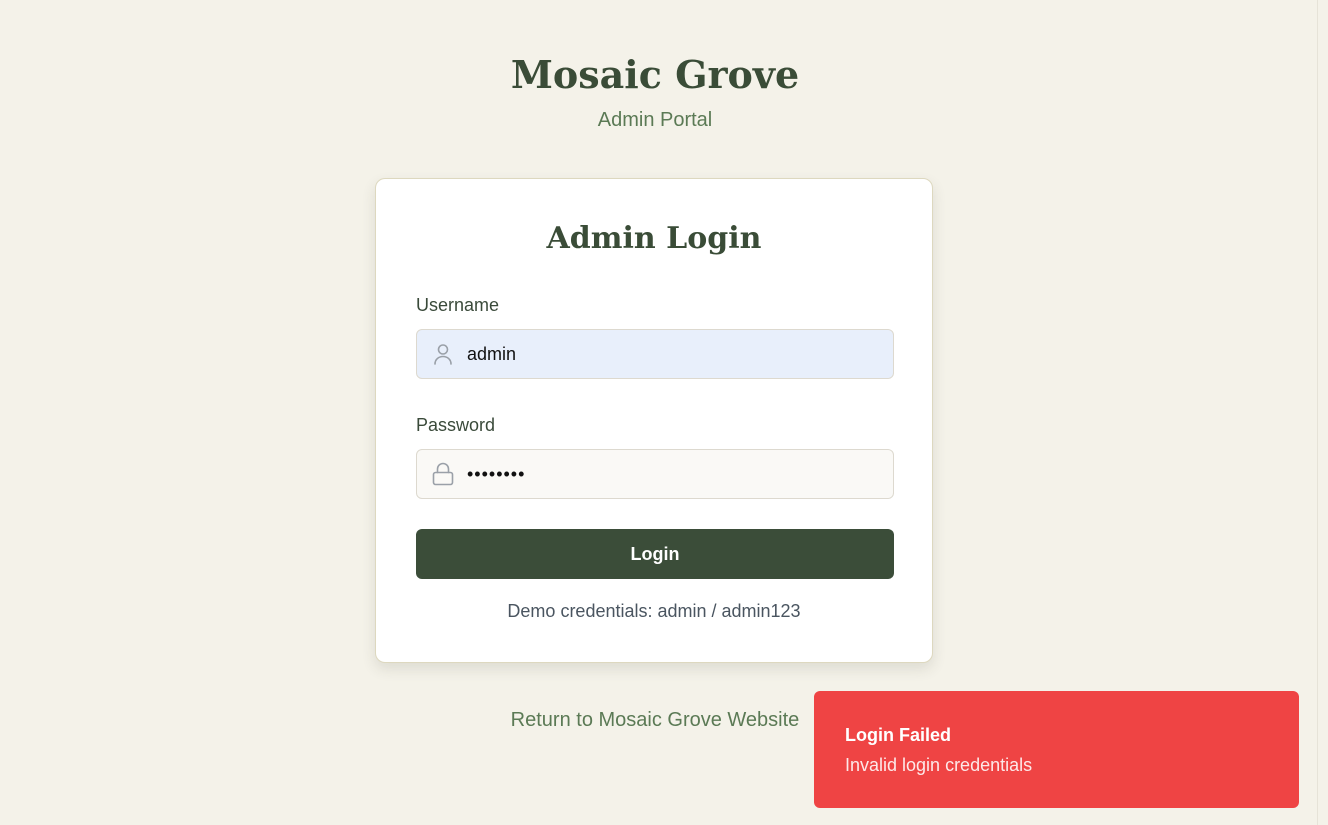  I want to click on toast-message: Invalid login credentials, so click(939, 765).